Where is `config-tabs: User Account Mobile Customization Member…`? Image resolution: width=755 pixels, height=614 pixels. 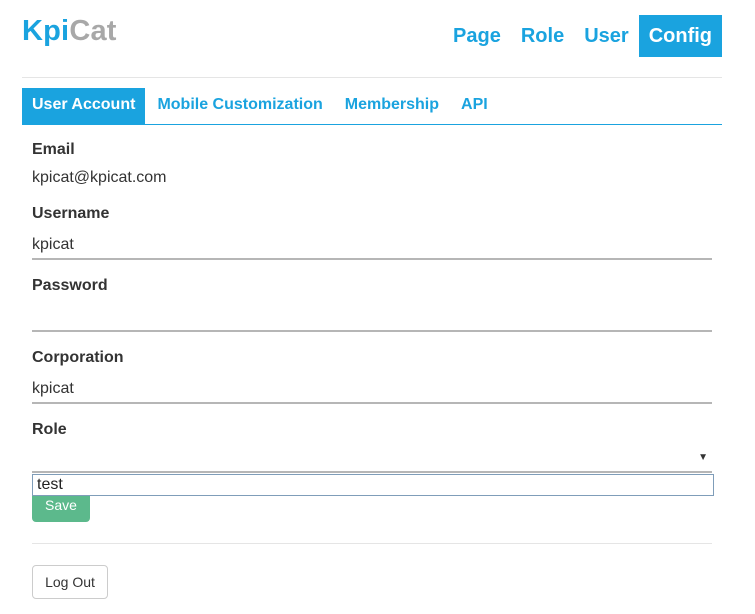
config-tabs: User Account Mobile Customization Member… is located at coordinates (372, 106).